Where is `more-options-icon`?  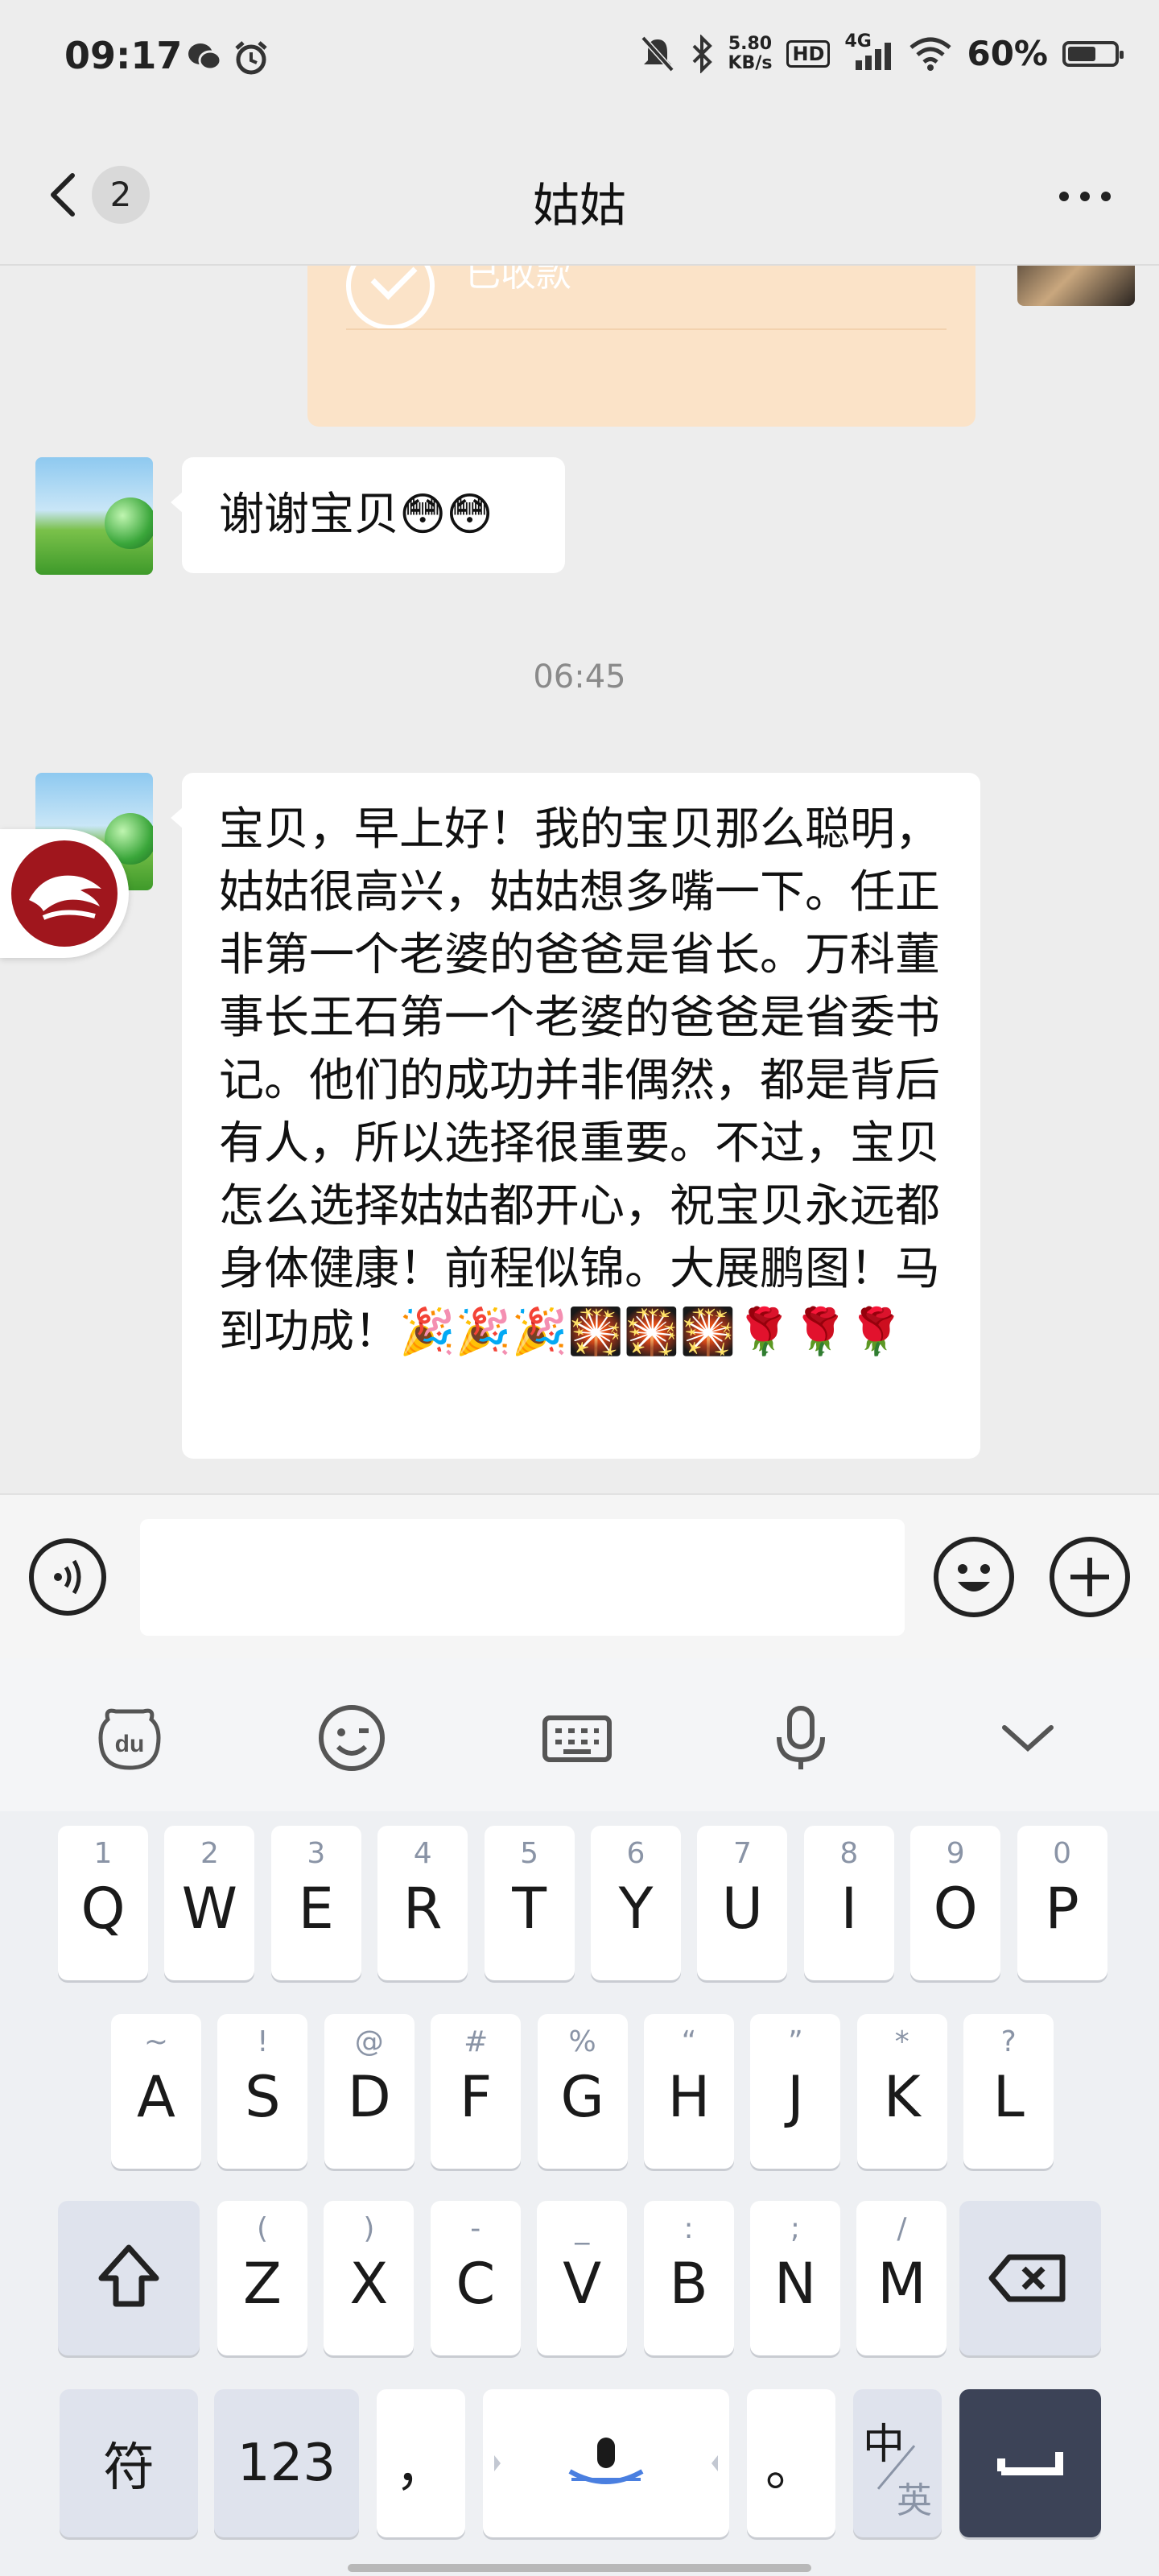
more-options-icon is located at coordinates (1085, 196).